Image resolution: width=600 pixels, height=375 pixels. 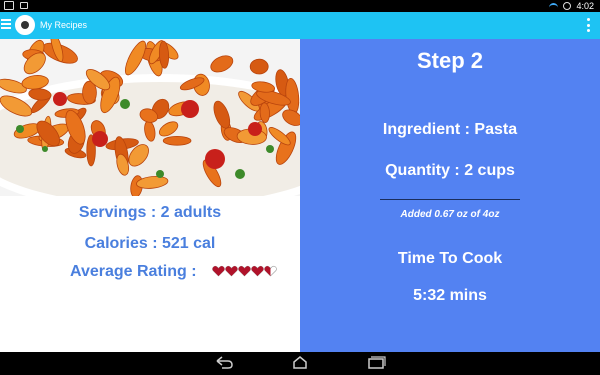 What do you see at coordinates (376, 363) in the screenshot?
I see `recent-apps-icon` at bounding box center [376, 363].